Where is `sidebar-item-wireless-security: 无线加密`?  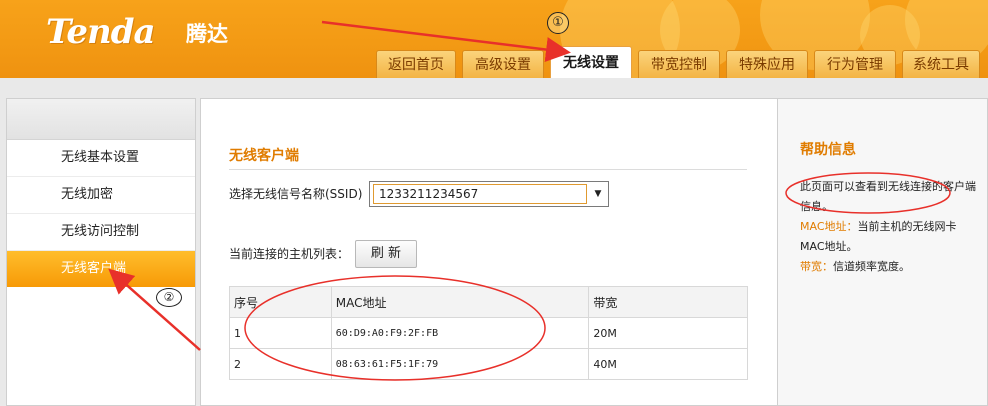
sidebar-item-wireless-security: 无线加密 is located at coordinates (101, 195).